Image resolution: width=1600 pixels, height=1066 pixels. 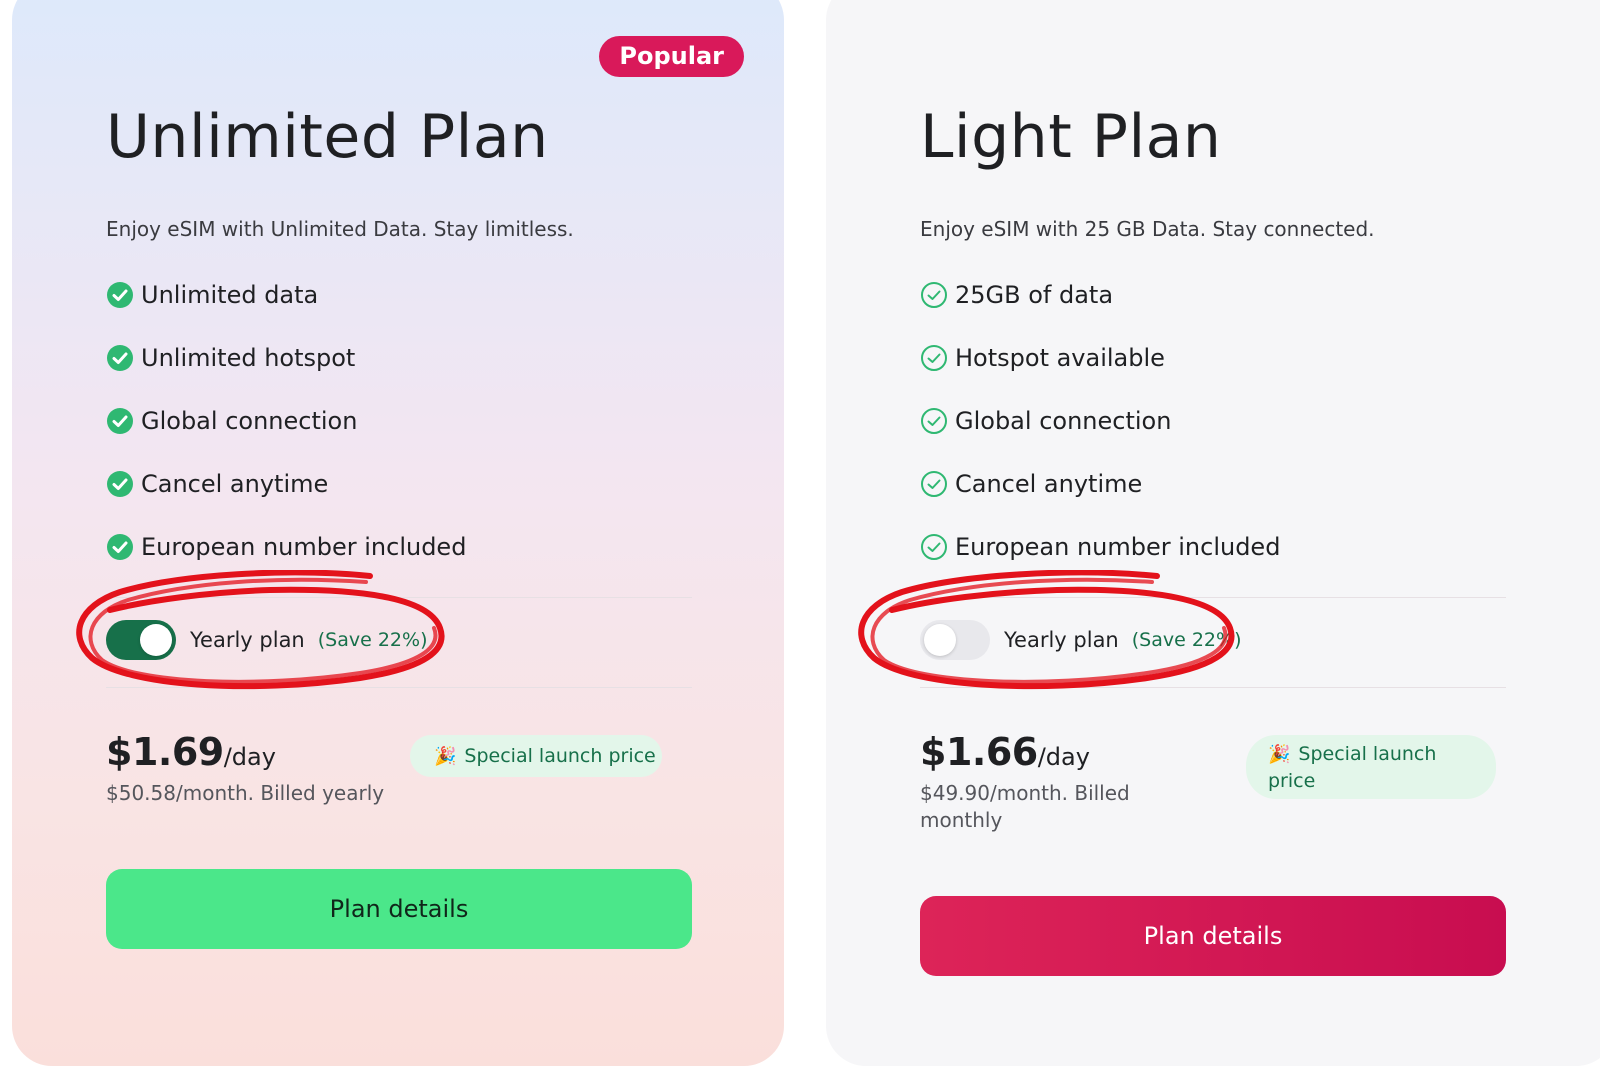 I want to click on billing-info: $50.58/month. Billed yearly, so click(x=245, y=793).